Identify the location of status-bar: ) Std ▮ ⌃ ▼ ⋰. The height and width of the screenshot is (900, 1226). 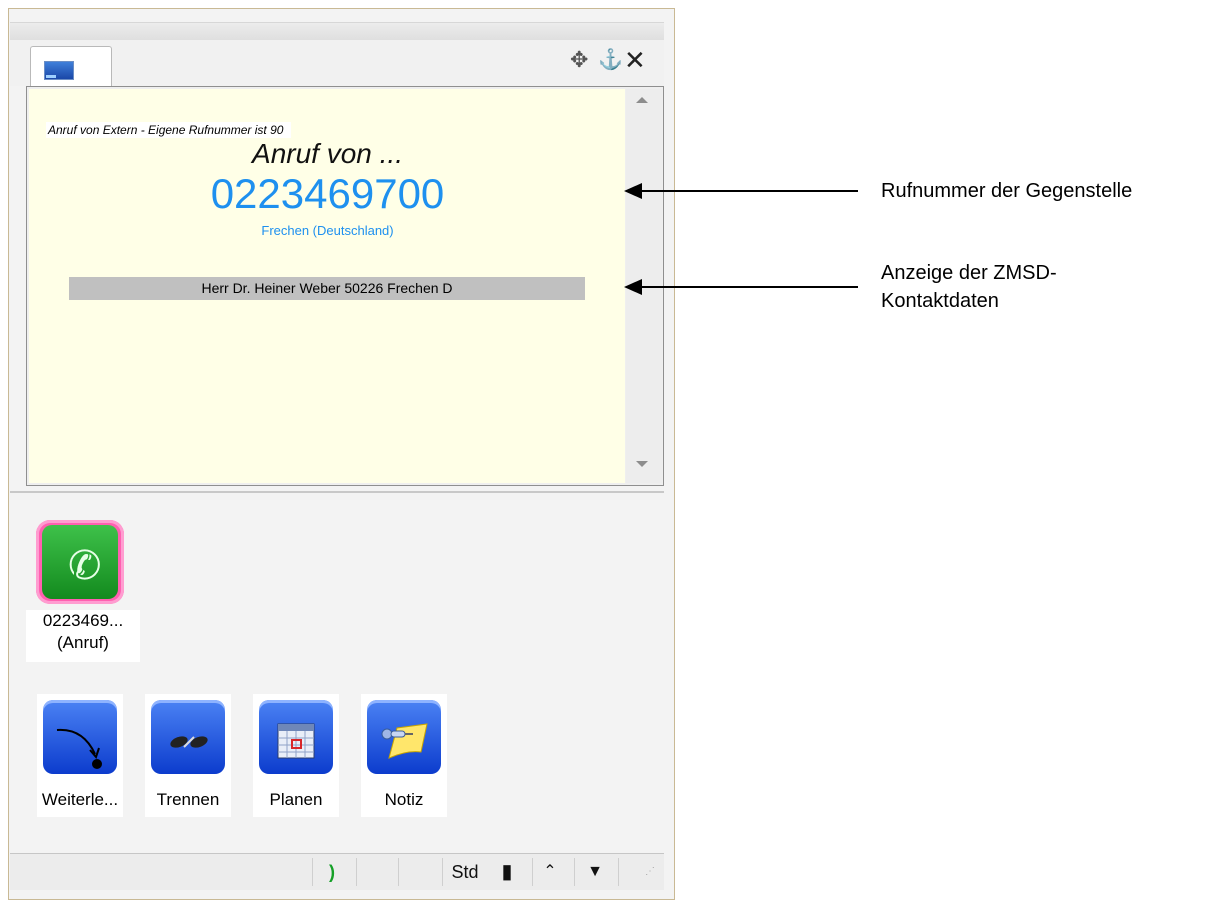
(337, 871).